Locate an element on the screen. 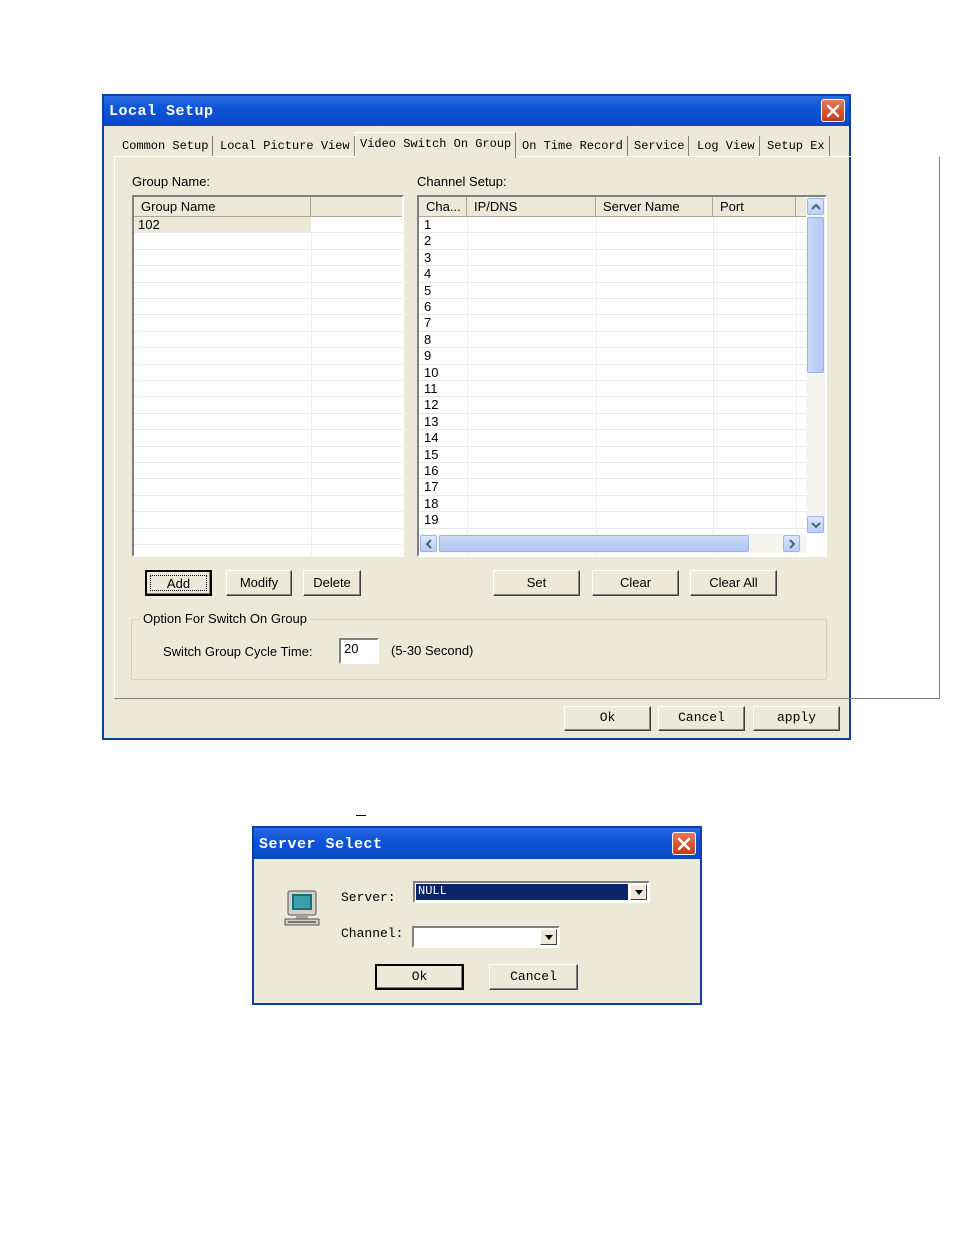 The height and width of the screenshot is (1235, 954). close-icon is located at coordinates (684, 844).